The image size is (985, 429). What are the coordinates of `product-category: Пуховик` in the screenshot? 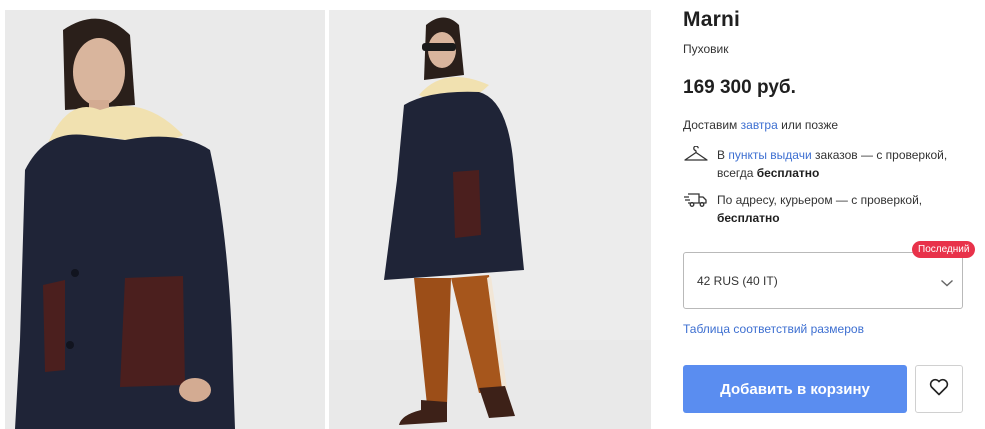 It's located at (706, 49).